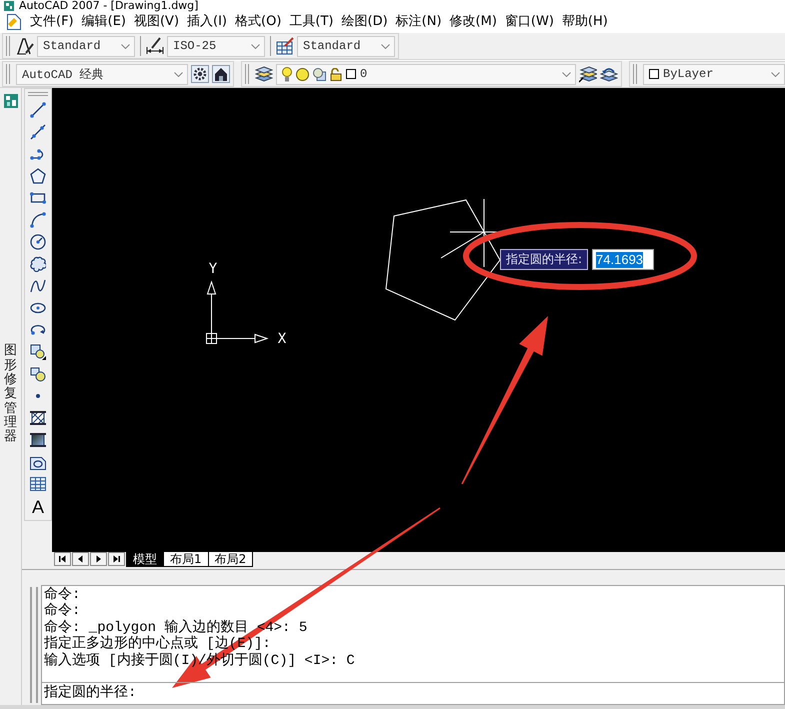 Image resolution: width=785 pixels, height=709 pixels. What do you see at coordinates (155, 46) in the screenshot?
I see `dimension-pen-icon` at bounding box center [155, 46].